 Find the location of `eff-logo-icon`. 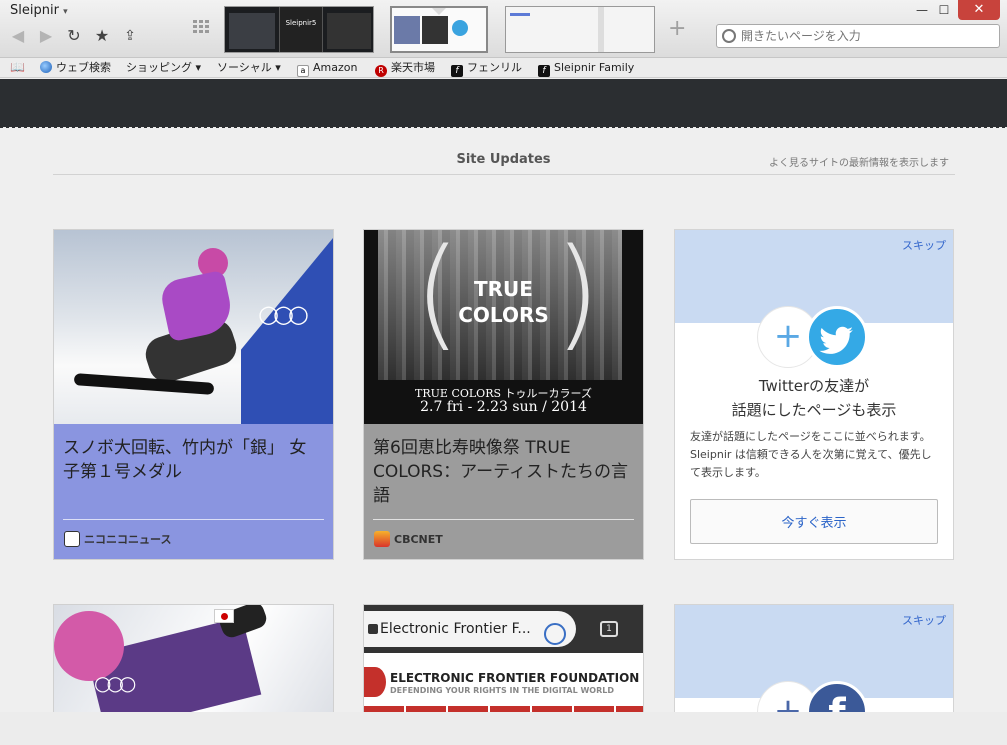

eff-logo-icon is located at coordinates (555, 634).